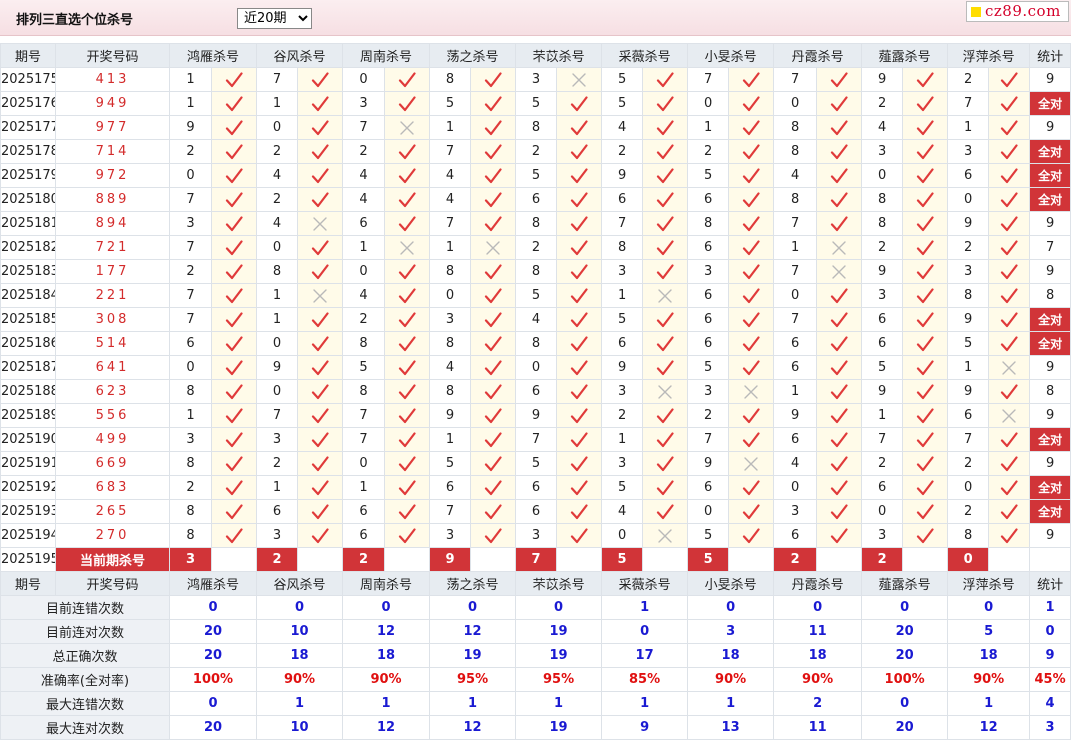 The width and height of the screenshot is (1071, 740). I want to click on kill-number-cell: 1, so click(795, 391).